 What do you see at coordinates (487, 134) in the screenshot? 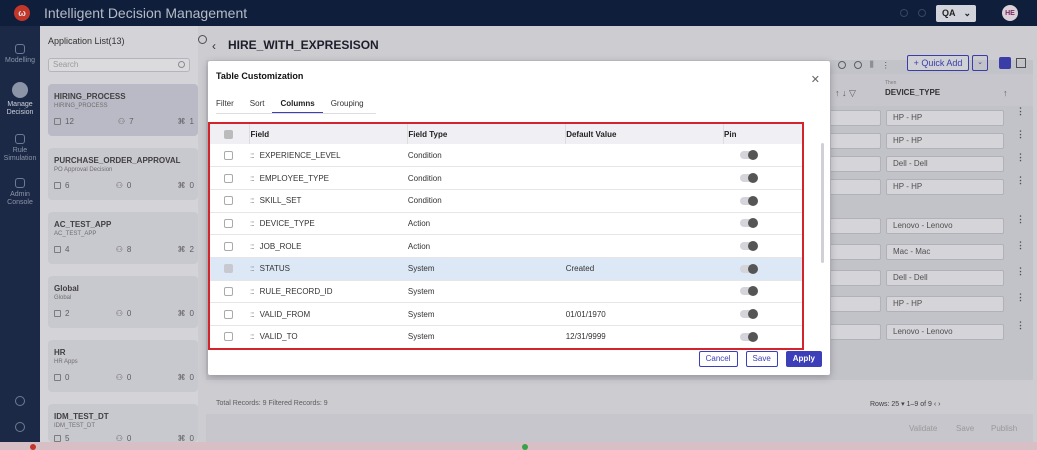
I see `header-field-type: Field Type` at bounding box center [487, 134].